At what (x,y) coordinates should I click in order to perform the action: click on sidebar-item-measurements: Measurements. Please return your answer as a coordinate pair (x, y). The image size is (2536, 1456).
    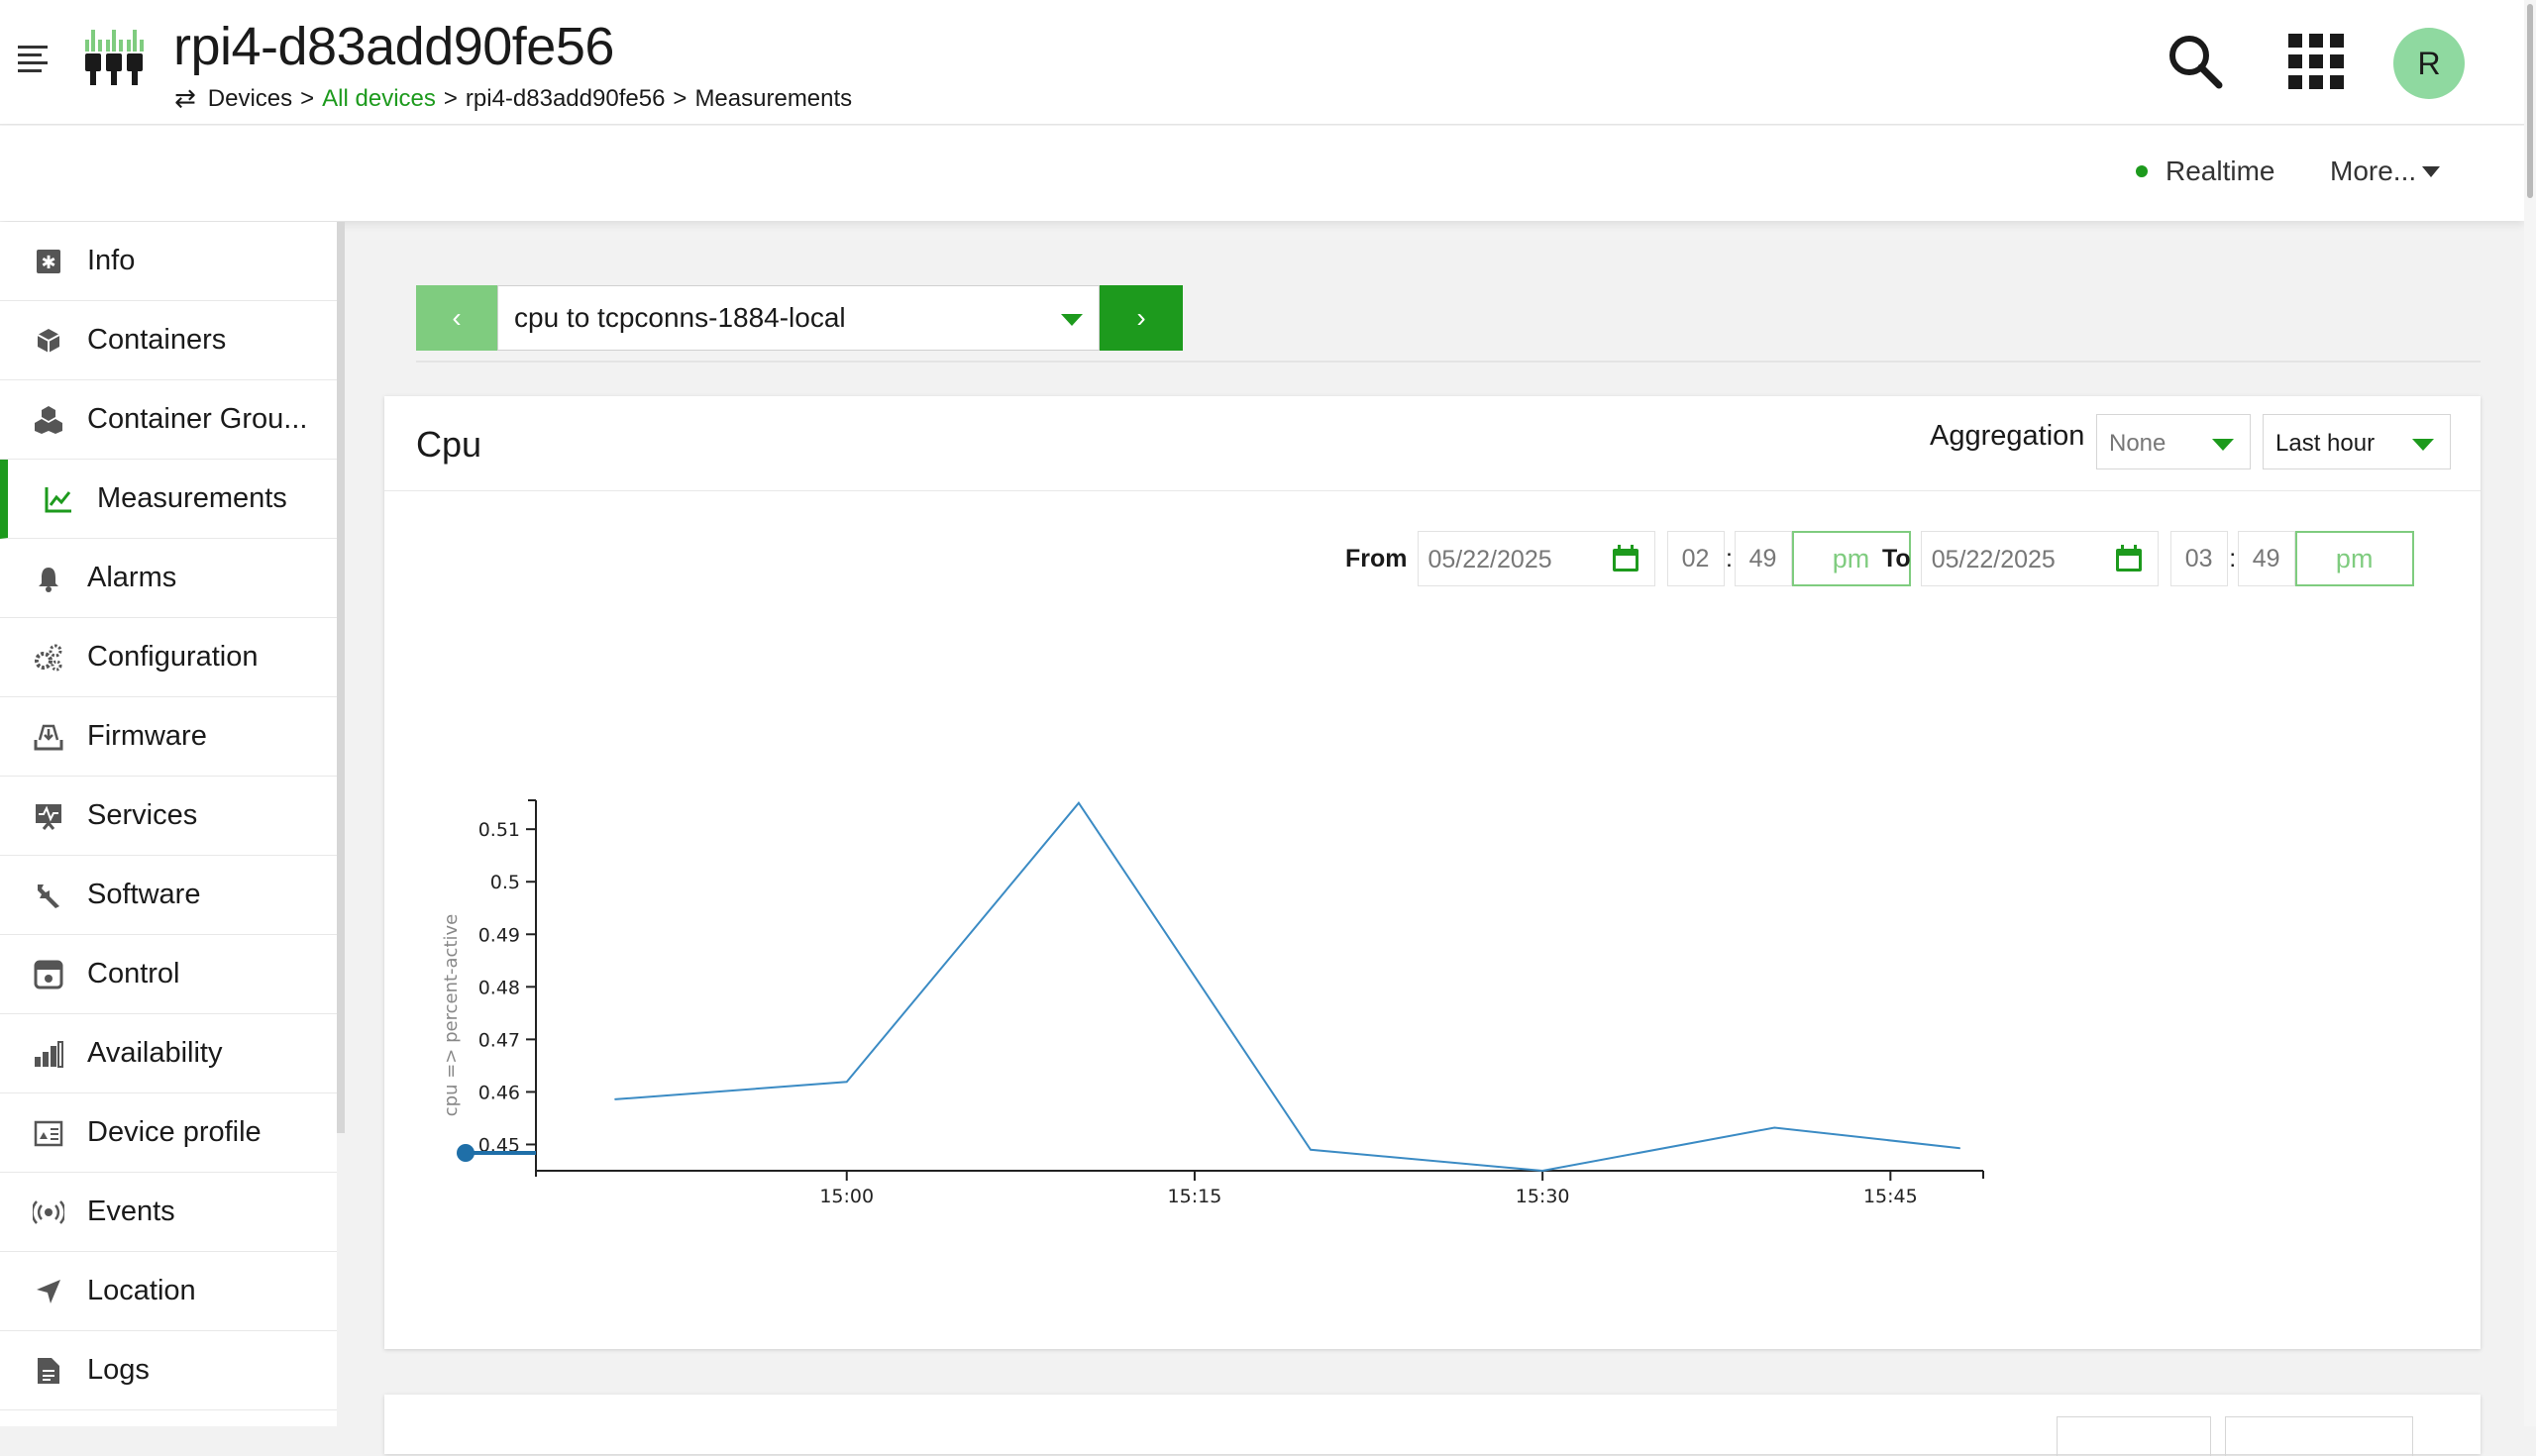
    Looking at the image, I should click on (168, 499).